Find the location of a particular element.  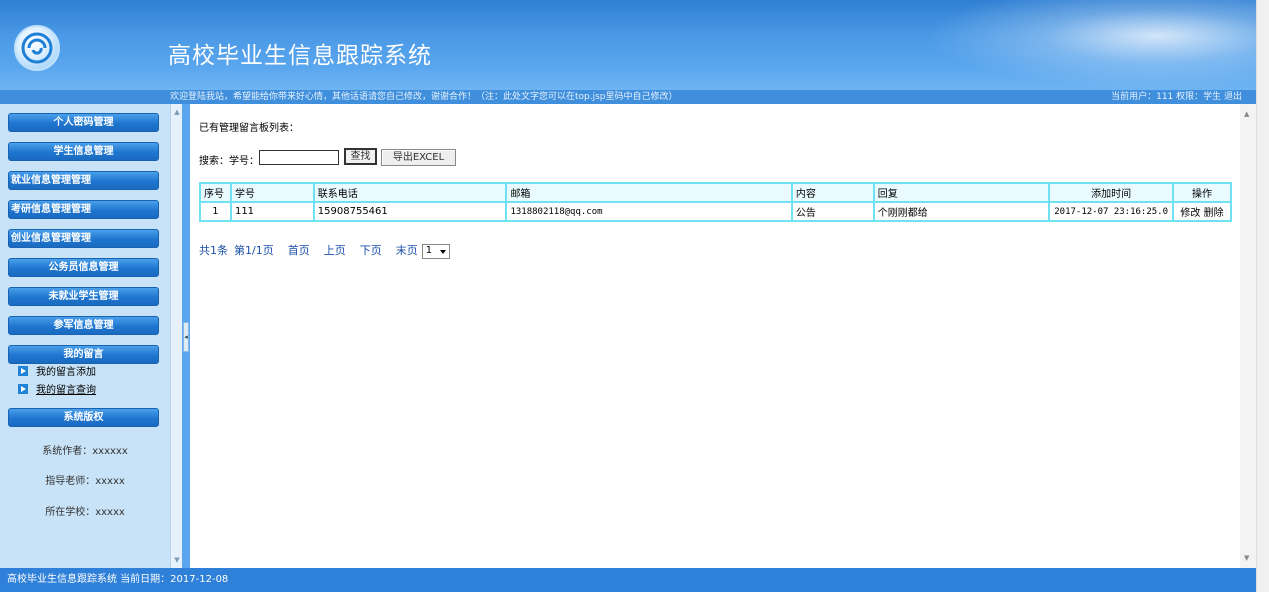

cell-index: 1 is located at coordinates (215, 211).